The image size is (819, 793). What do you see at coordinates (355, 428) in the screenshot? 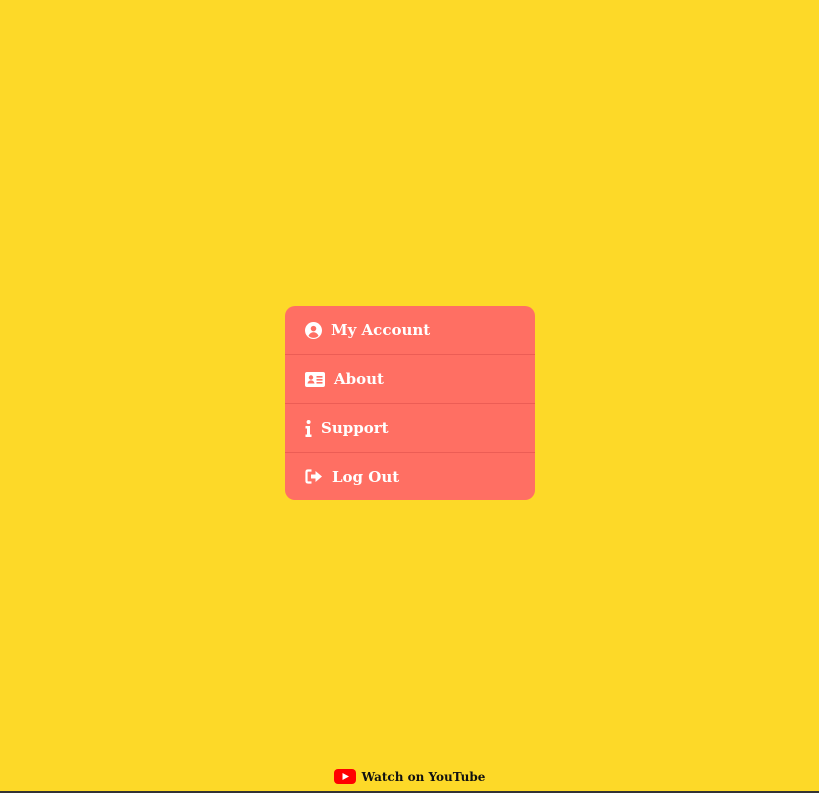
I see `menu-item-label: Support` at bounding box center [355, 428].